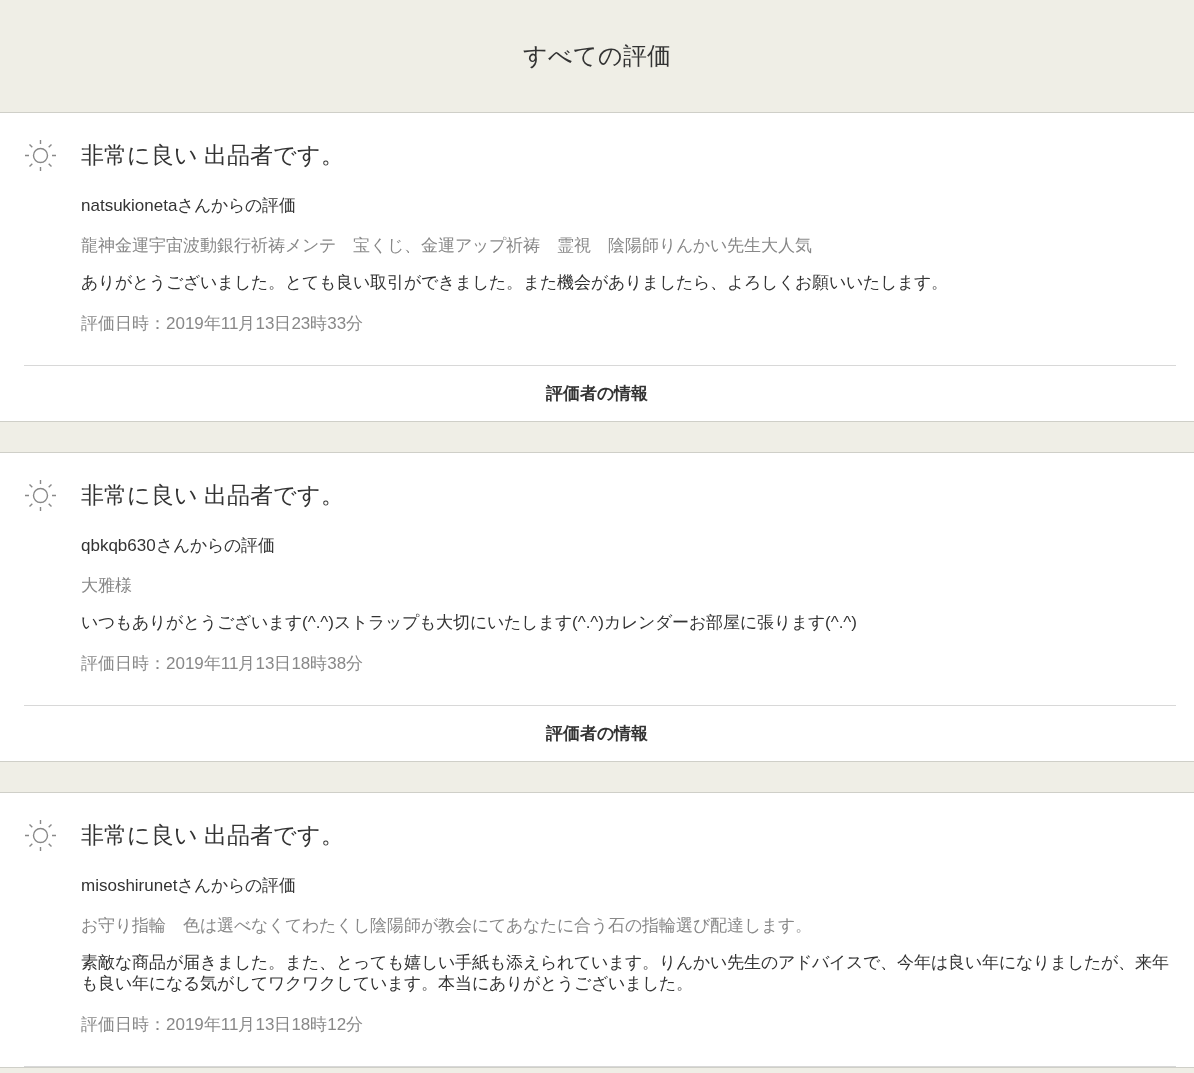  What do you see at coordinates (223, 664) in the screenshot?
I see `review-date: 評価日時：2019年11月13日18時38分` at bounding box center [223, 664].